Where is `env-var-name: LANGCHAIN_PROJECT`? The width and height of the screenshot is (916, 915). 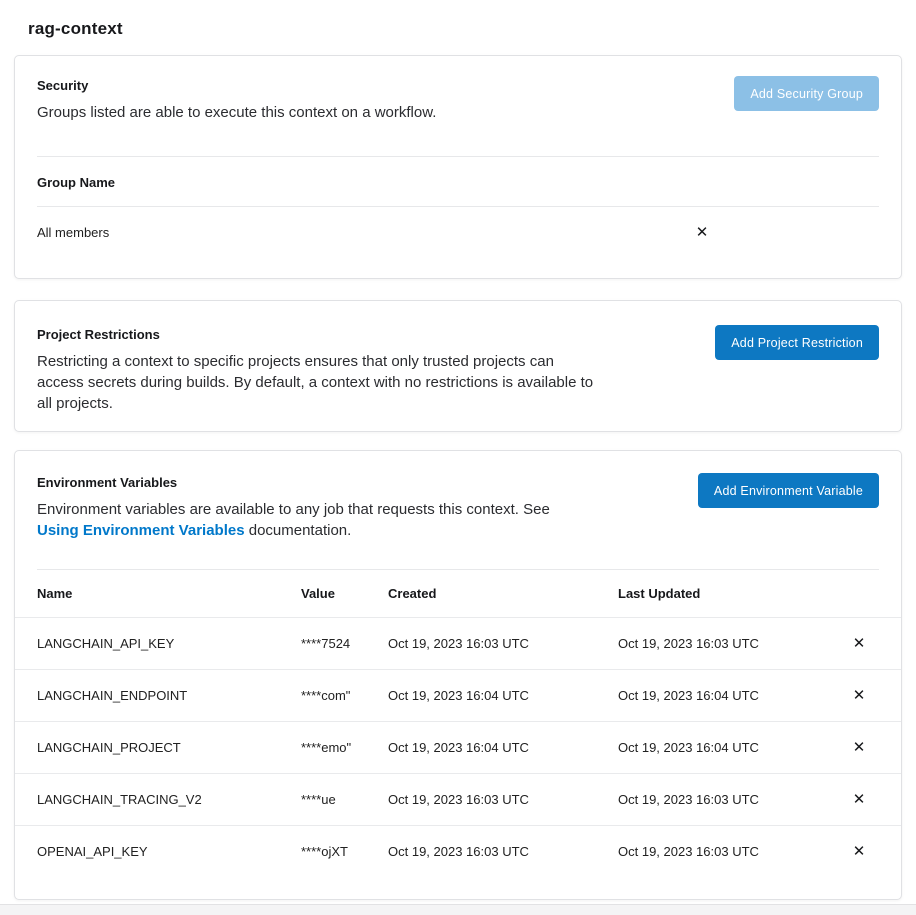 env-var-name: LANGCHAIN_PROJECT is located at coordinates (109, 747).